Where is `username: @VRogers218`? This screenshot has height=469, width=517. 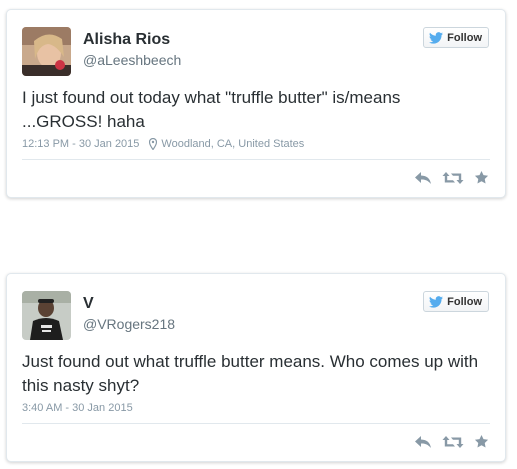
username: @VRogers218 is located at coordinates (129, 324).